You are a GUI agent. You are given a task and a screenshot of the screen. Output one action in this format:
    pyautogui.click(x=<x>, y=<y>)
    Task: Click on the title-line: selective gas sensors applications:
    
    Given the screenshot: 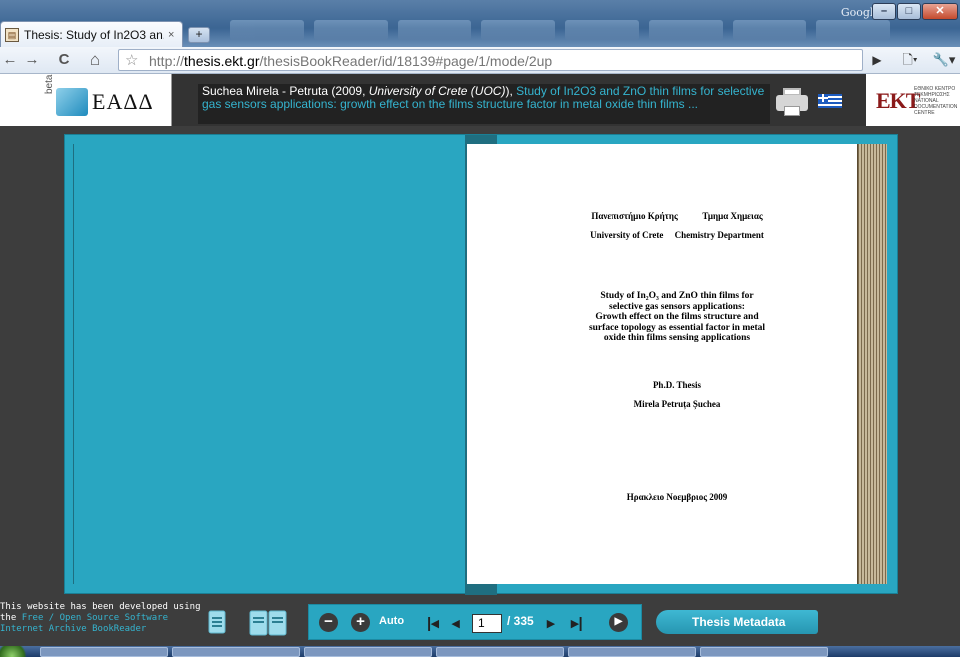 What is the action you would take?
    pyautogui.click(x=677, y=306)
    